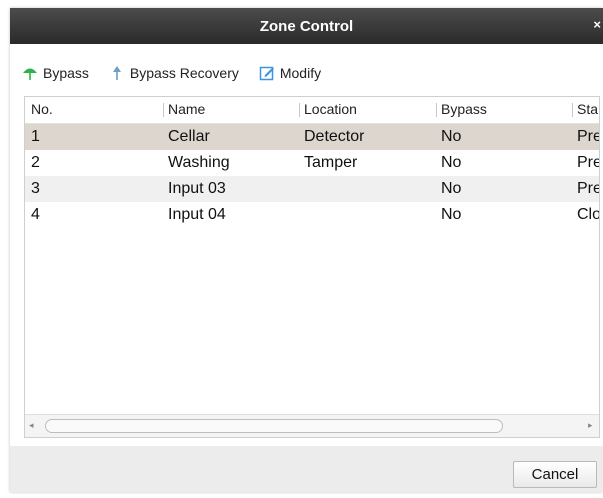 Image resolution: width=603 pixels, height=498 pixels. What do you see at coordinates (30, 73) in the screenshot?
I see `umbrella-icon` at bounding box center [30, 73].